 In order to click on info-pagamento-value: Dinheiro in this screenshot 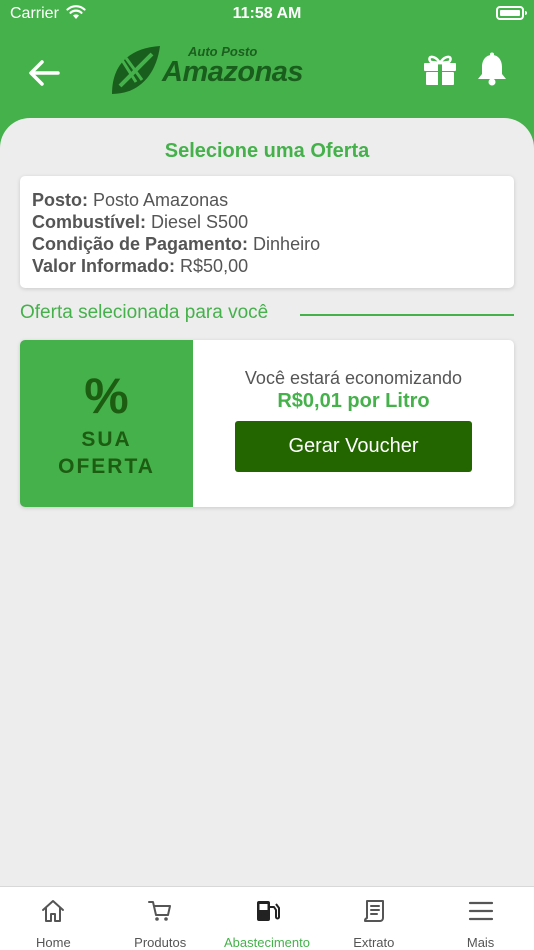, I will do `click(287, 244)`.